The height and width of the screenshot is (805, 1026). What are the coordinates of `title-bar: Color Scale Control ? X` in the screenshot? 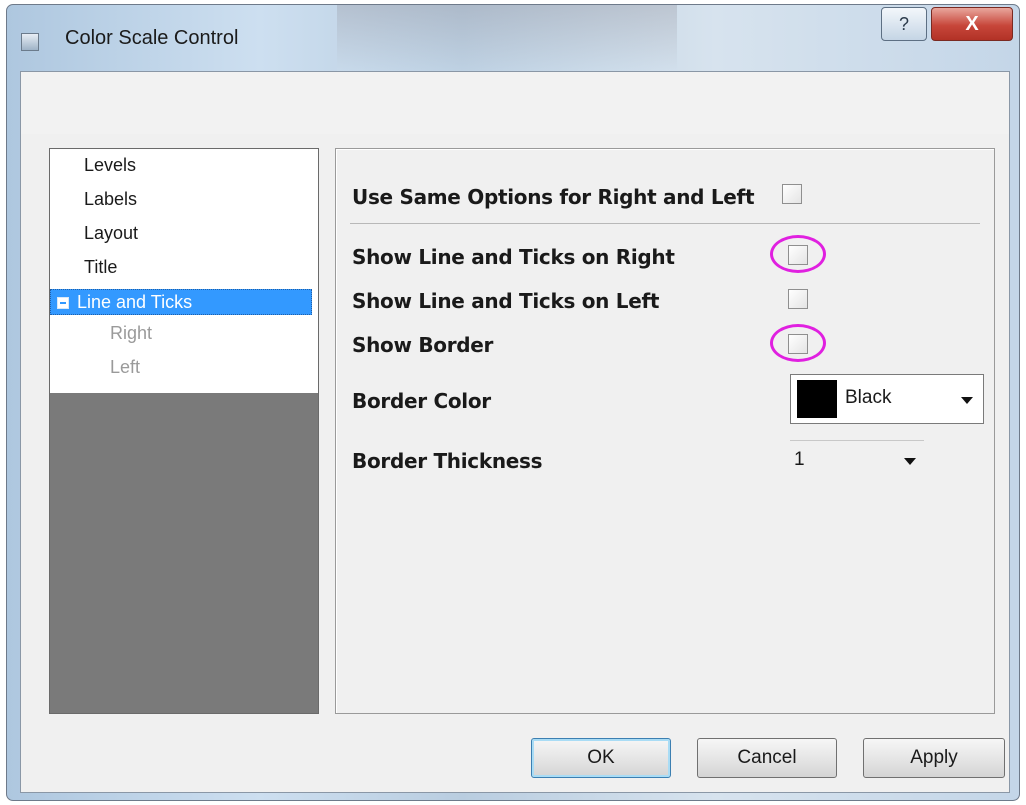 It's located at (513, 38).